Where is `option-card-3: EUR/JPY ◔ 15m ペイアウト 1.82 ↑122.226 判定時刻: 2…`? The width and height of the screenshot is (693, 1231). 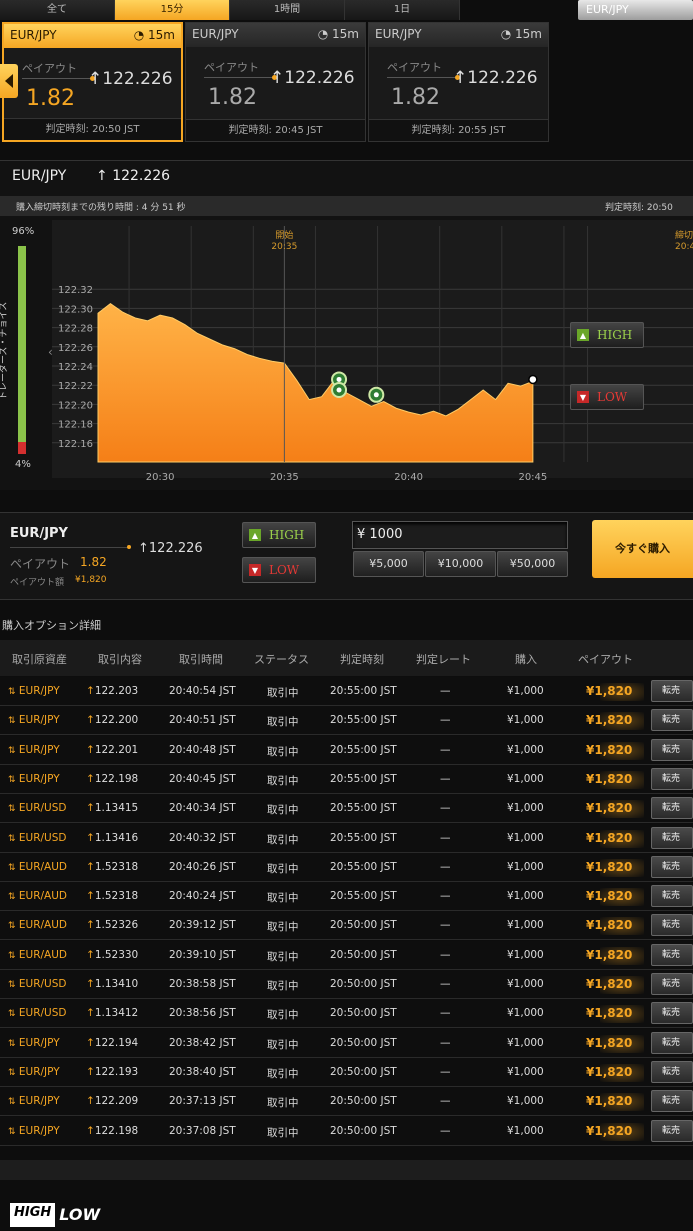 option-card-3: EUR/JPY ◔ 15m ペイアウト 1.82 ↑122.226 判定時刻: 2… is located at coordinates (458, 82).